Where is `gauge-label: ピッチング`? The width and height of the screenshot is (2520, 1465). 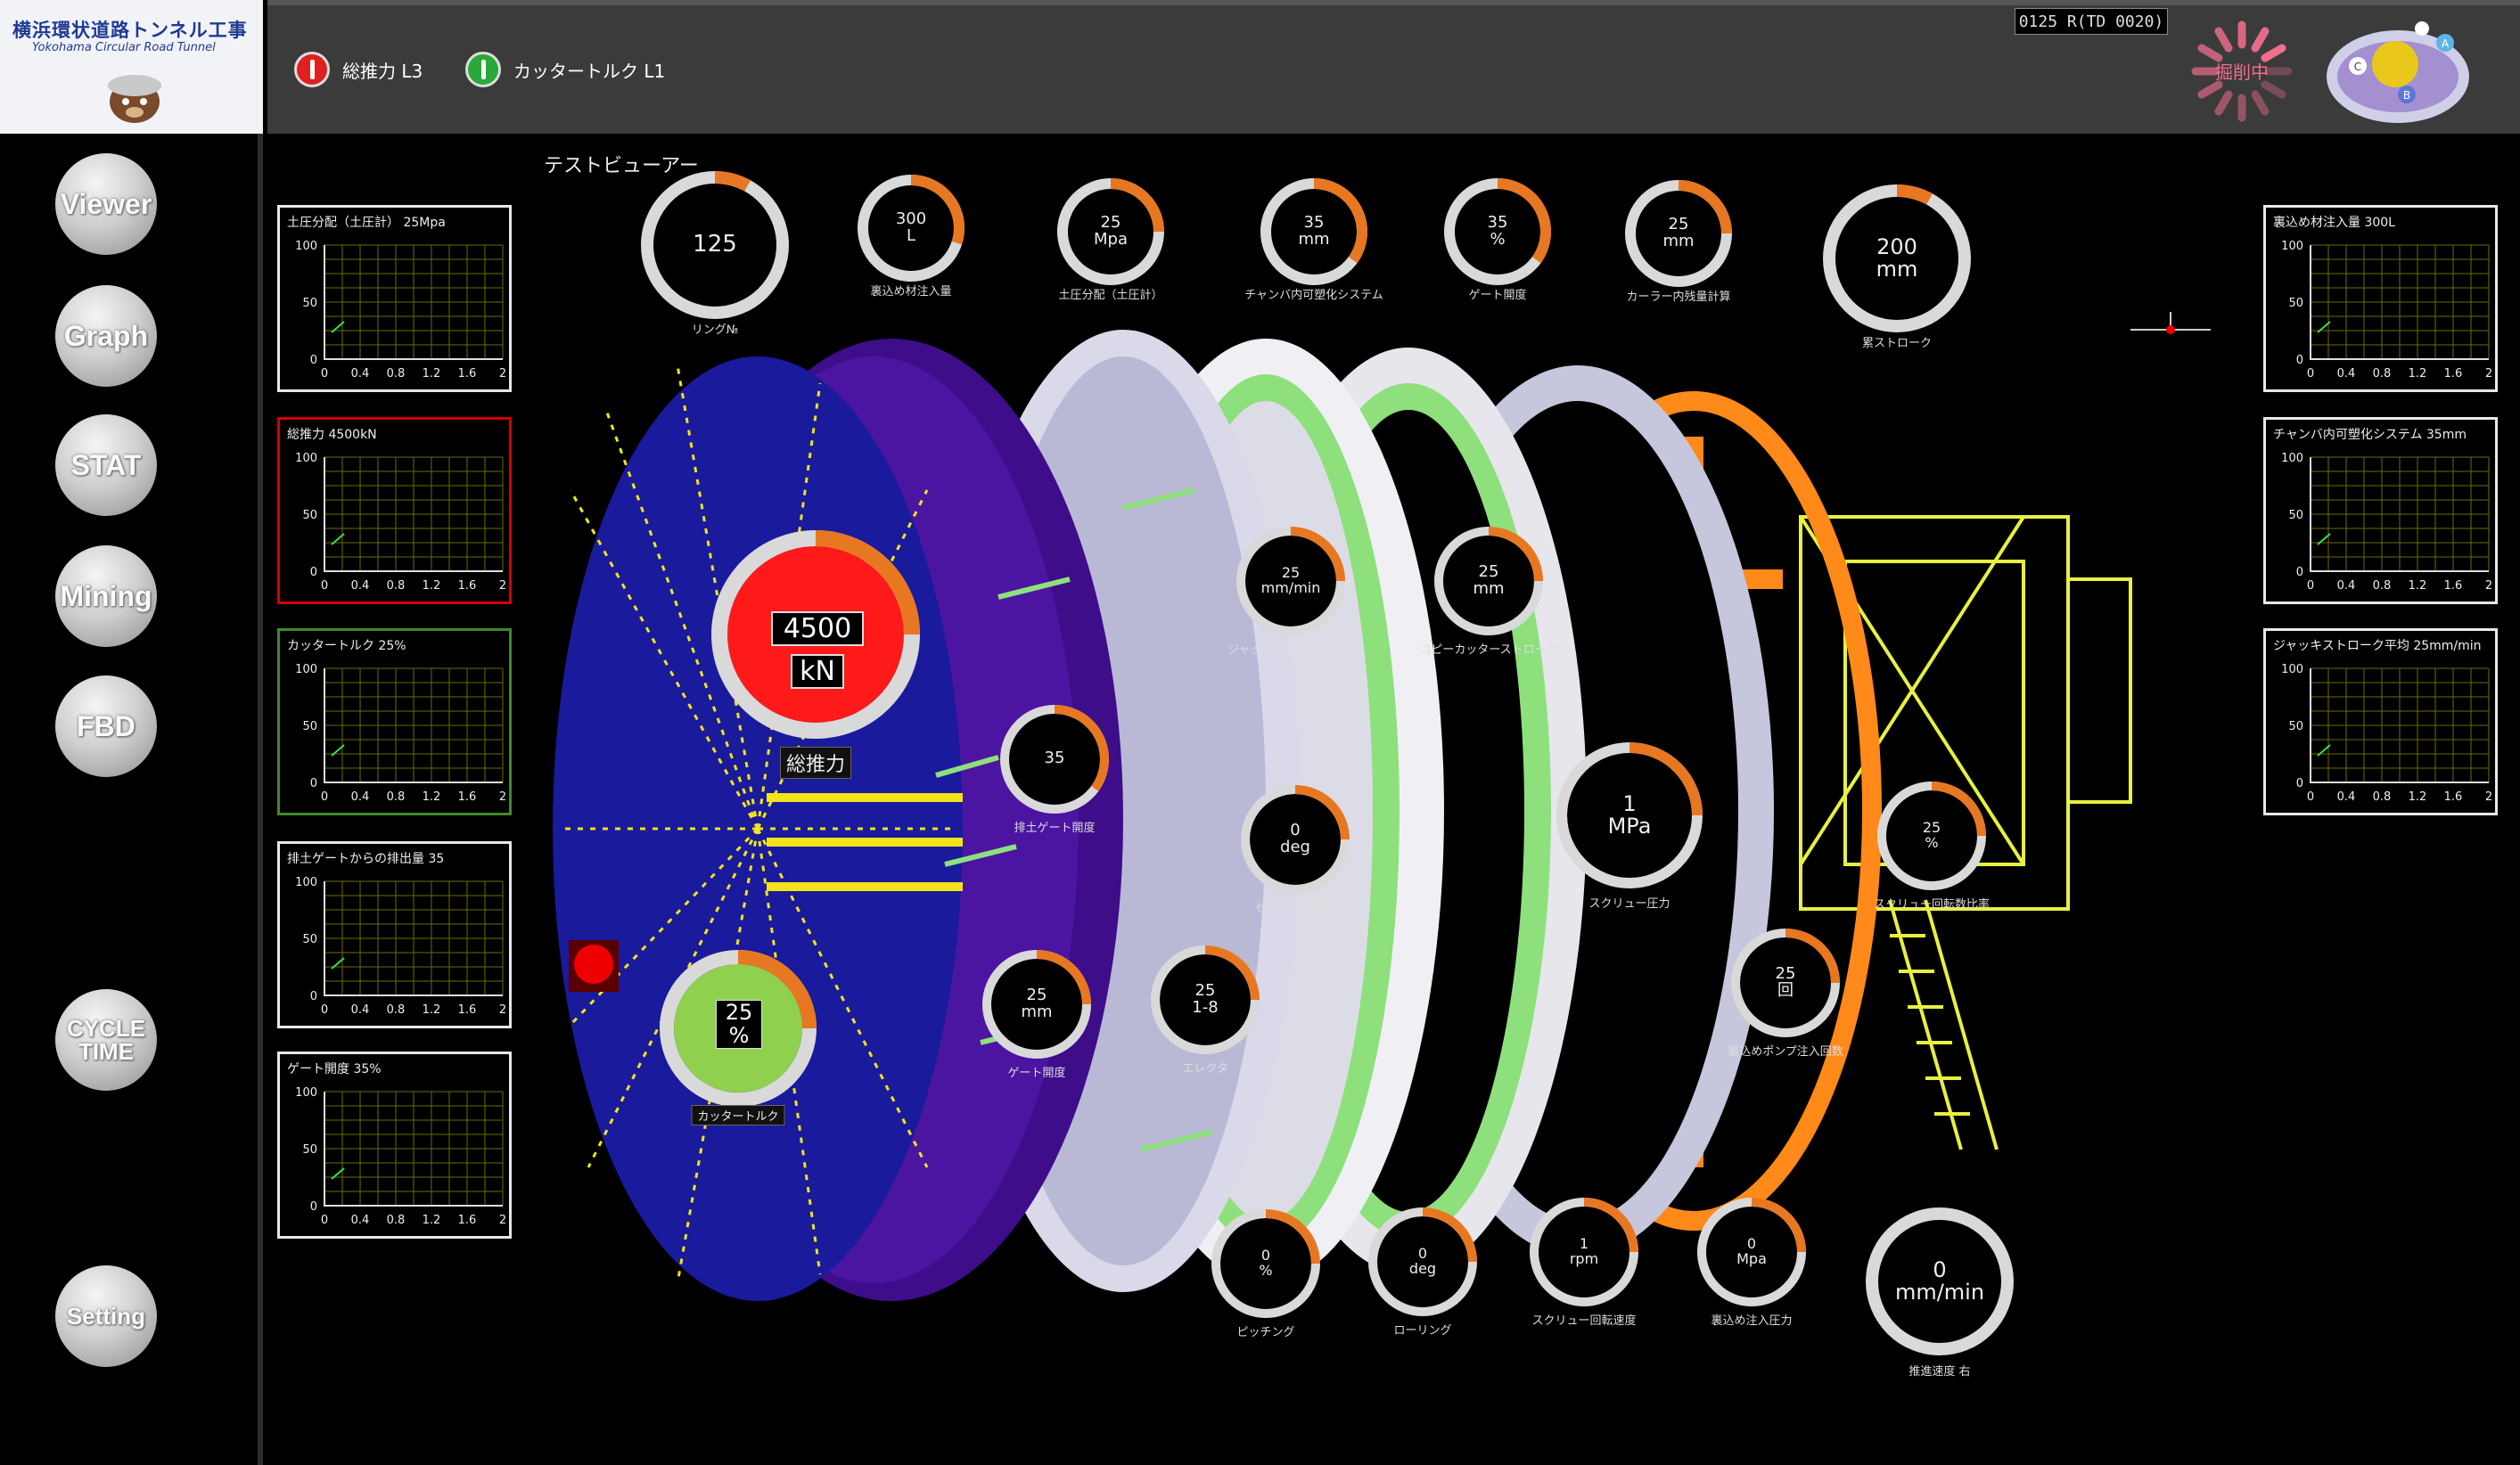 gauge-label: ピッチング is located at coordinates (1265, 1333).